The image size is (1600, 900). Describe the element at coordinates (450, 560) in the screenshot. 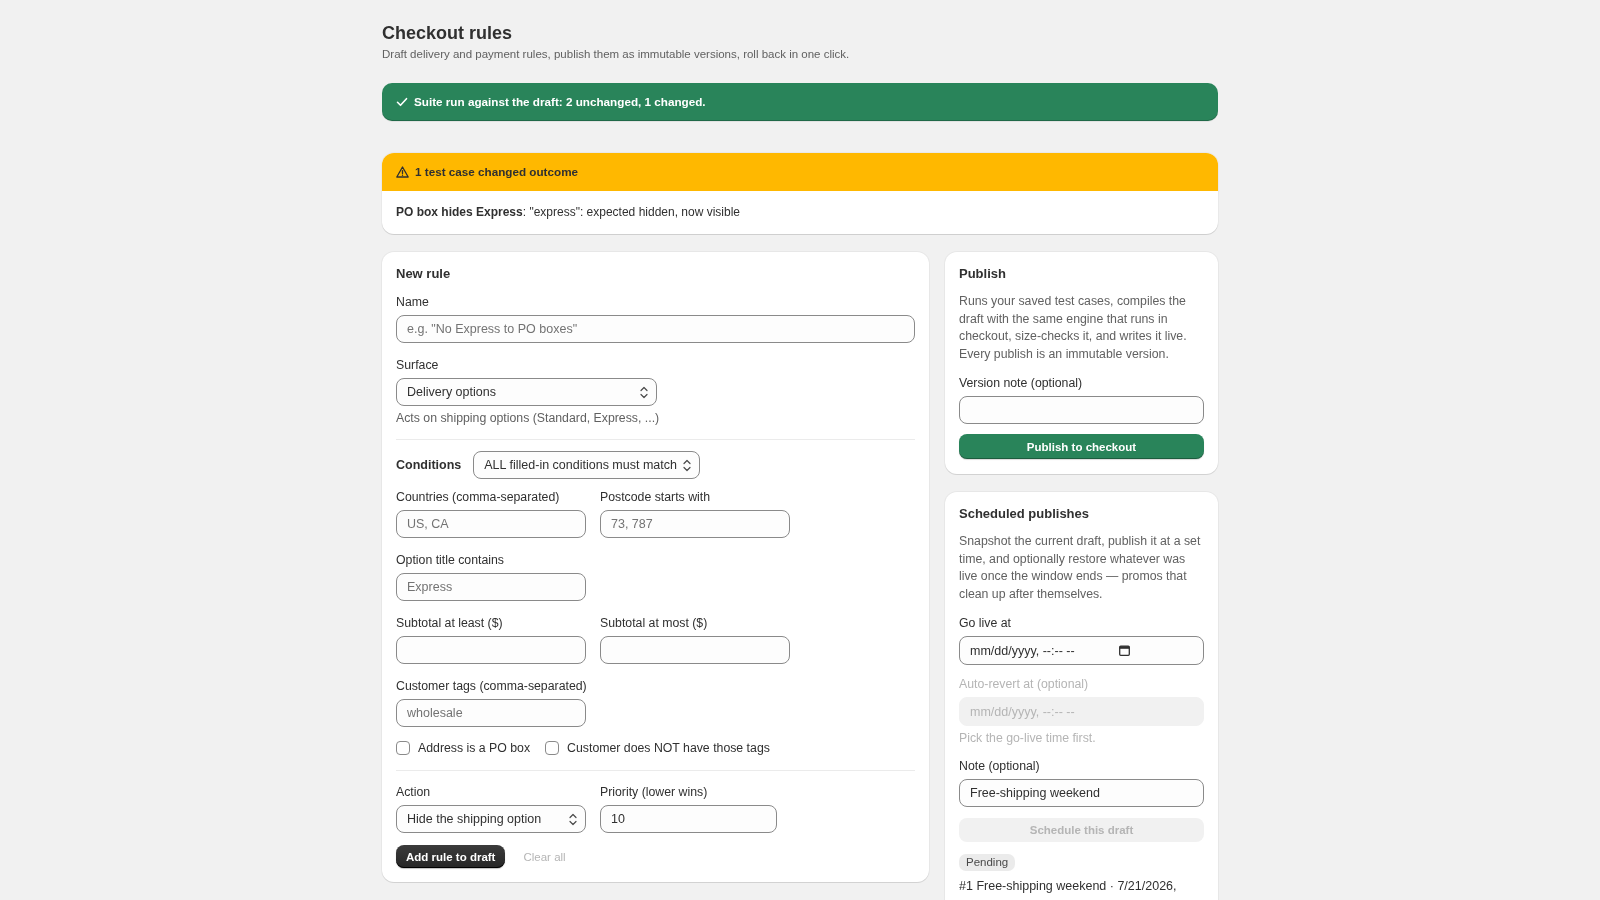

I see `field-label: Option title contains` at that location.